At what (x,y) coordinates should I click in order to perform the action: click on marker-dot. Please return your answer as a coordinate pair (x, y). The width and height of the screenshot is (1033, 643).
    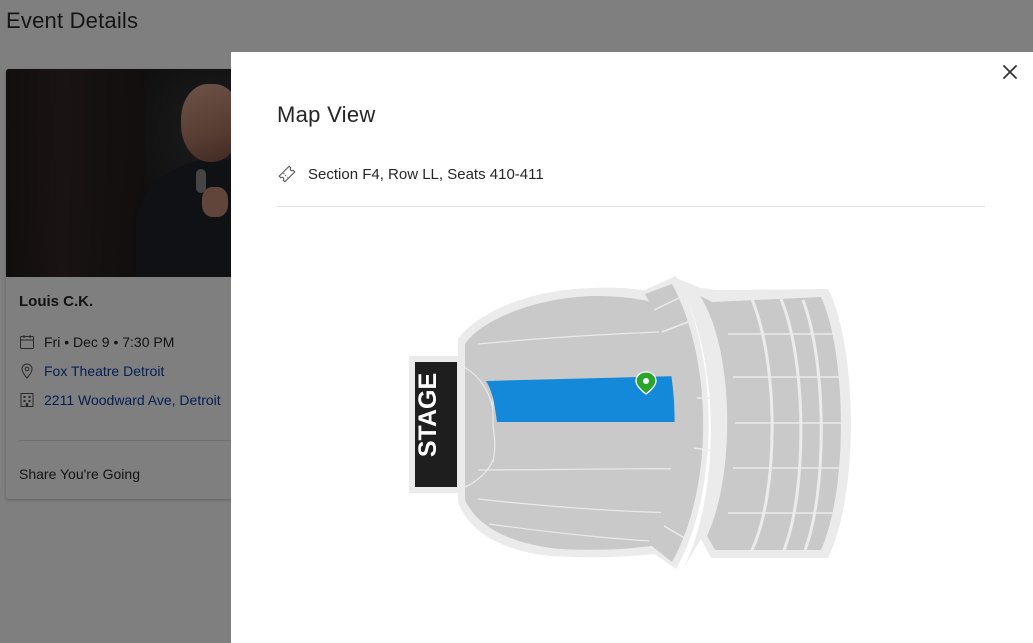
    Looking at the image, I should click on (646, 381).